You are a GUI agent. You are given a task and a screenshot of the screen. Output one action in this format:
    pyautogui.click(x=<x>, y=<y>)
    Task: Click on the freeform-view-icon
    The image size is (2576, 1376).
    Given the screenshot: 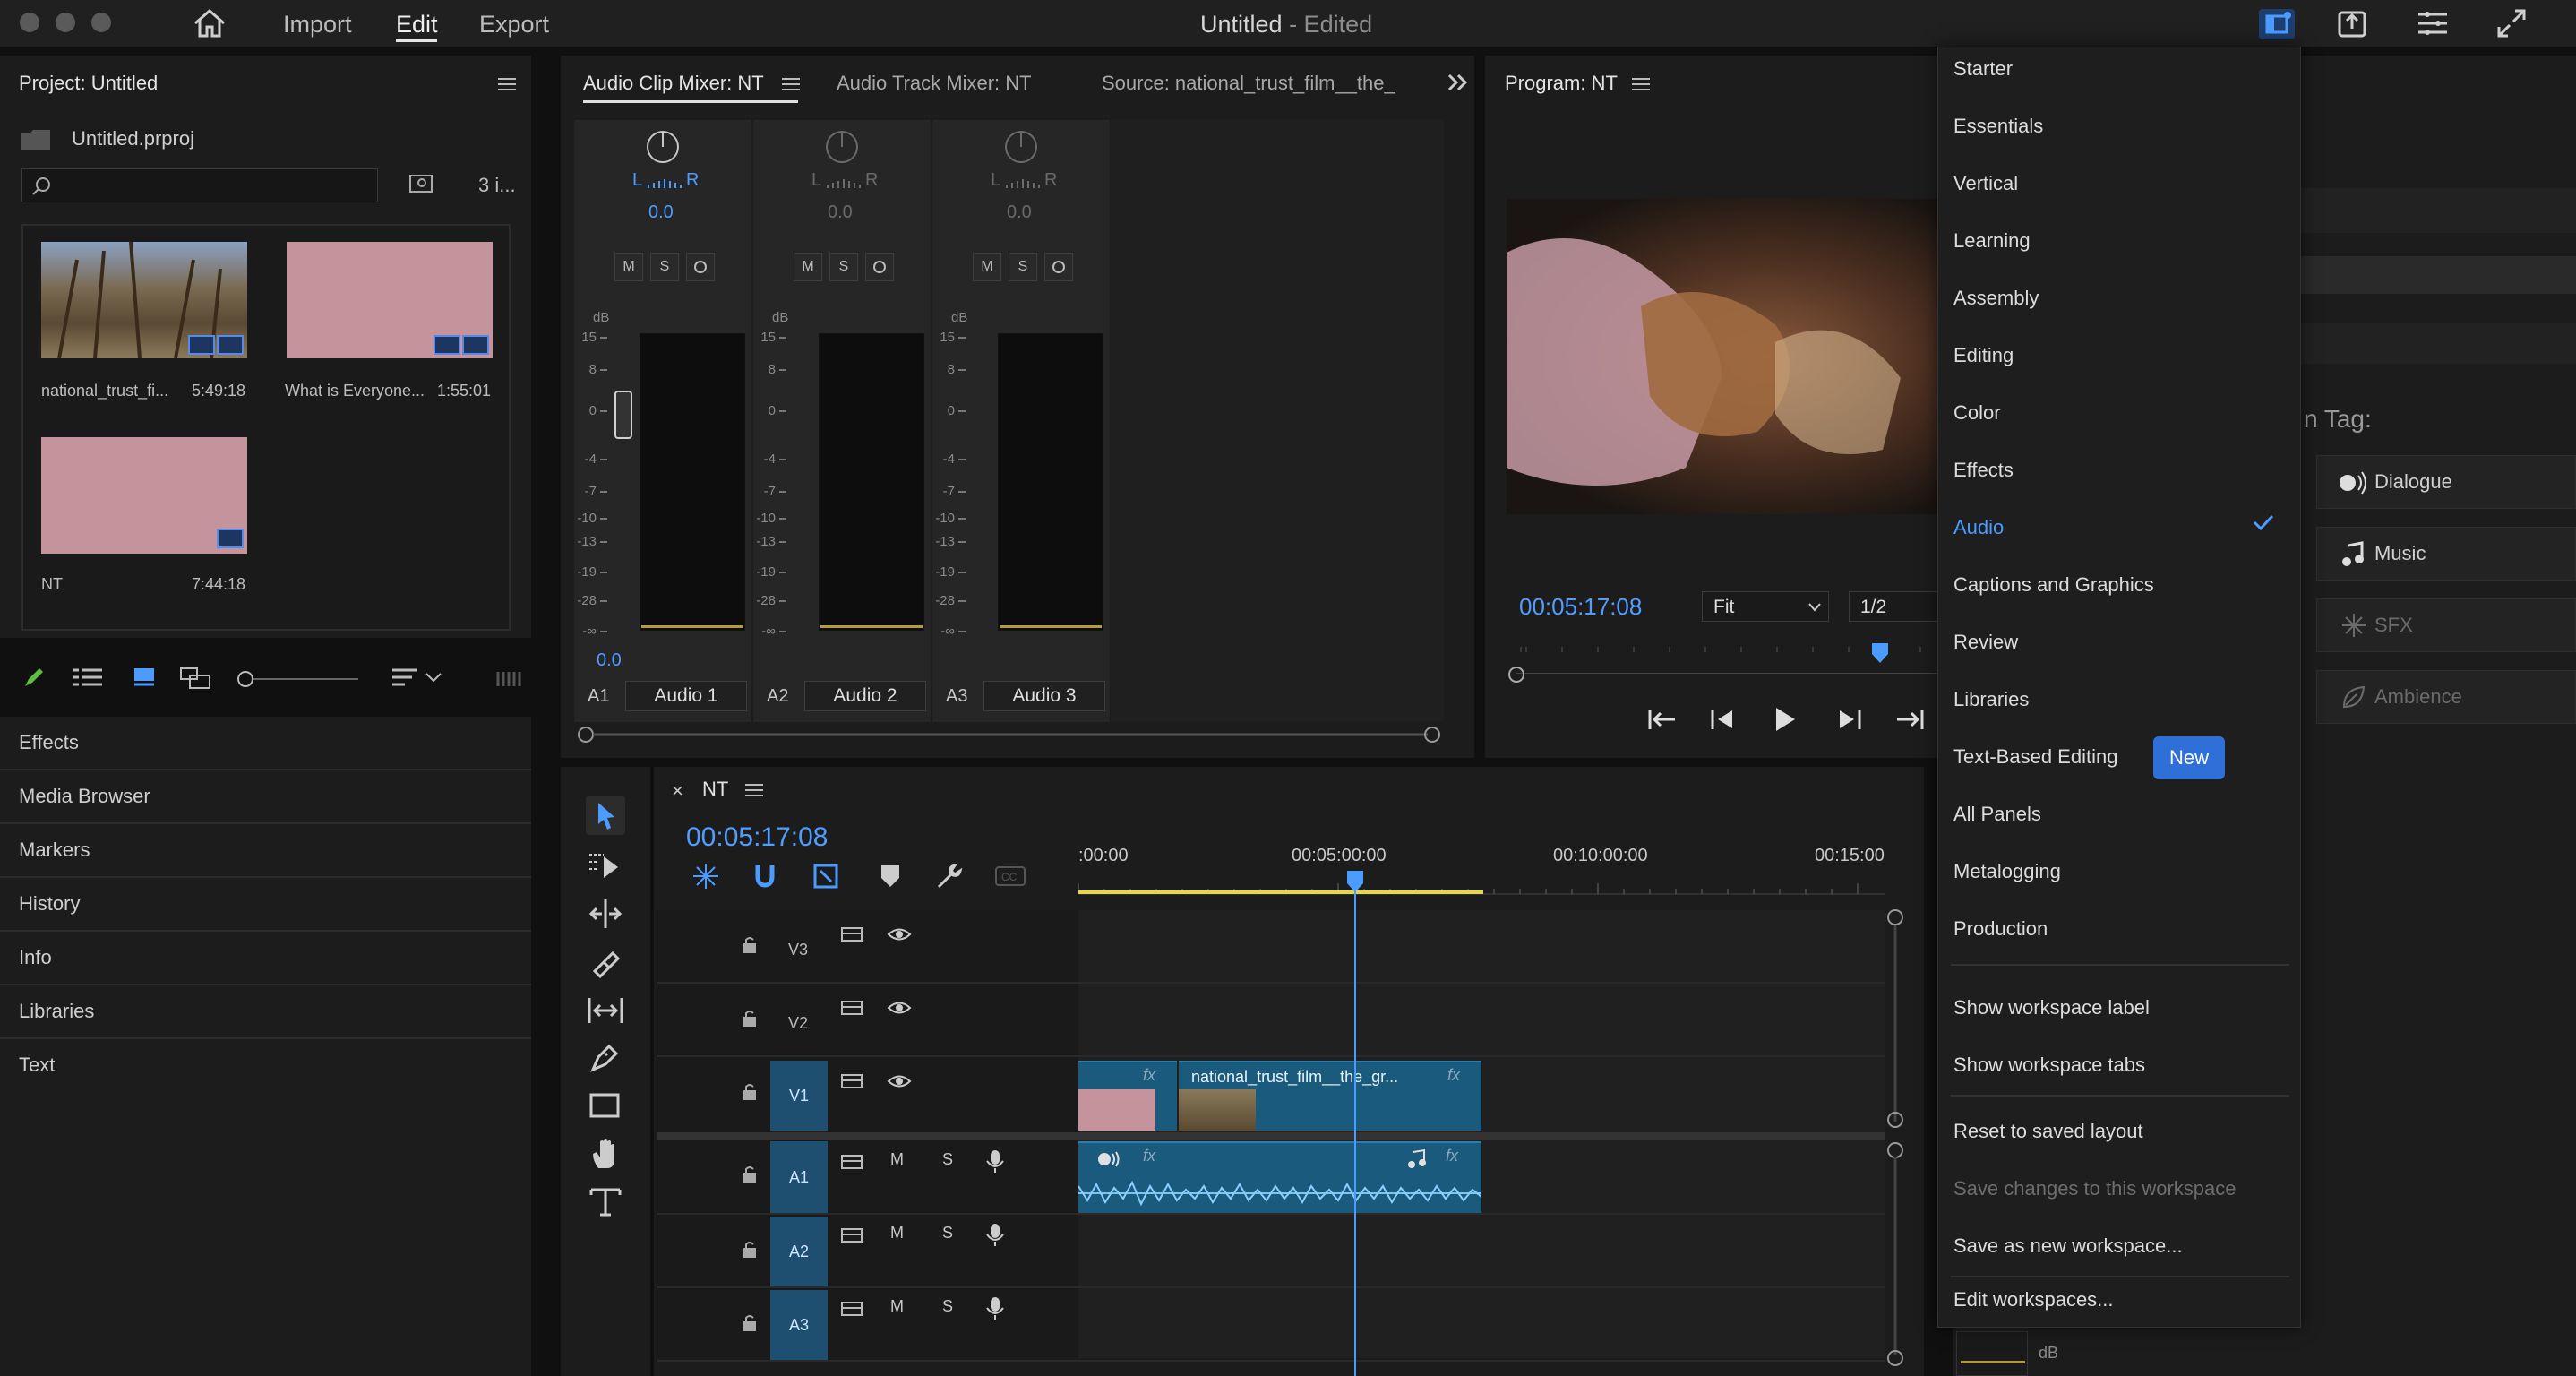 What is the action you would take?
    pyautogui.click(x=196, y=678)
    